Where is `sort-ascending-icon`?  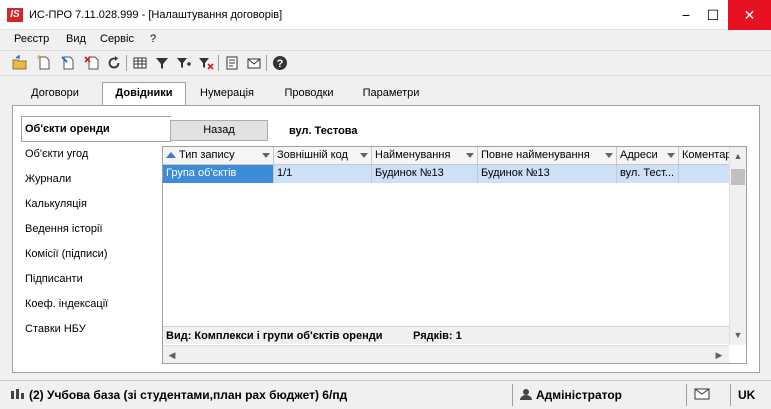
sort-ascending-icon is located at coordinates (171, 155).